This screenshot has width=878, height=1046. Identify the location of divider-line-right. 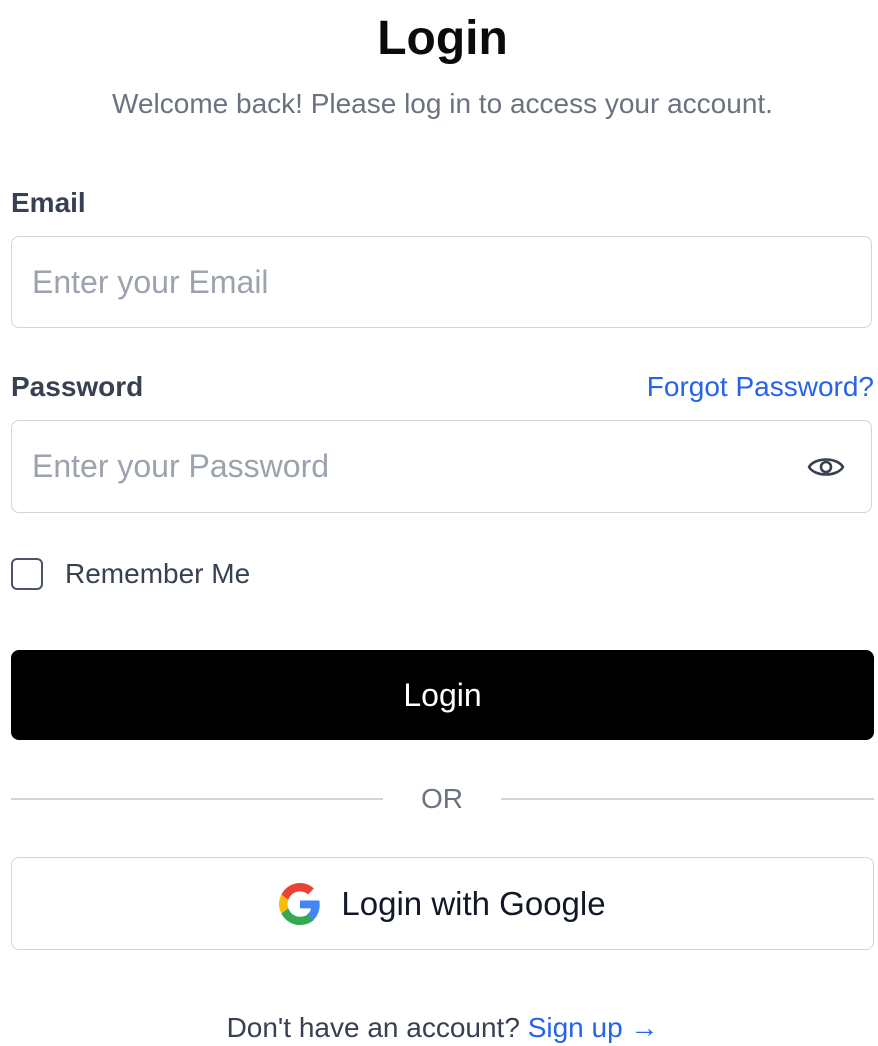
(687, 799).